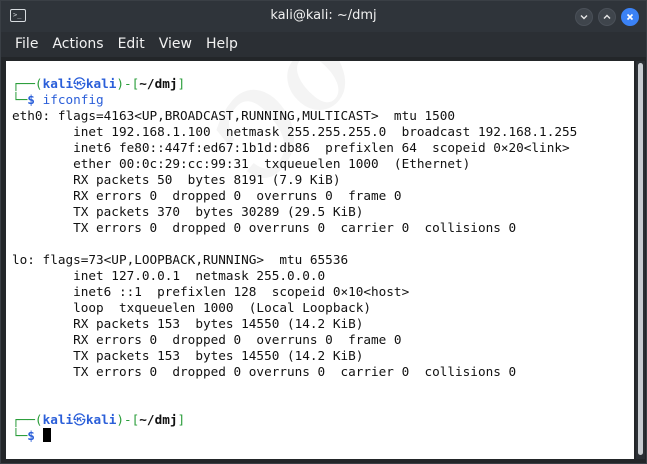  Describe the element at coordinates (294, 100) in the screenshot. I see `command-line: └─$ ifconfig` at that location.